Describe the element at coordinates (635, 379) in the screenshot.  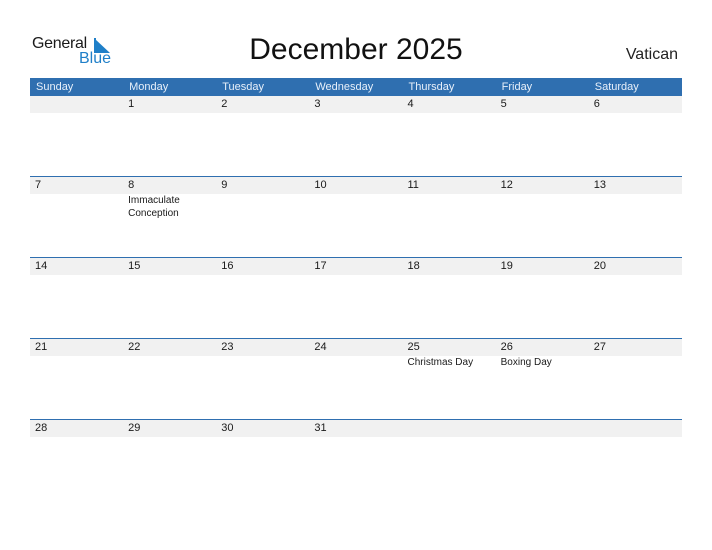
I see `day-cell: 27` at that location.